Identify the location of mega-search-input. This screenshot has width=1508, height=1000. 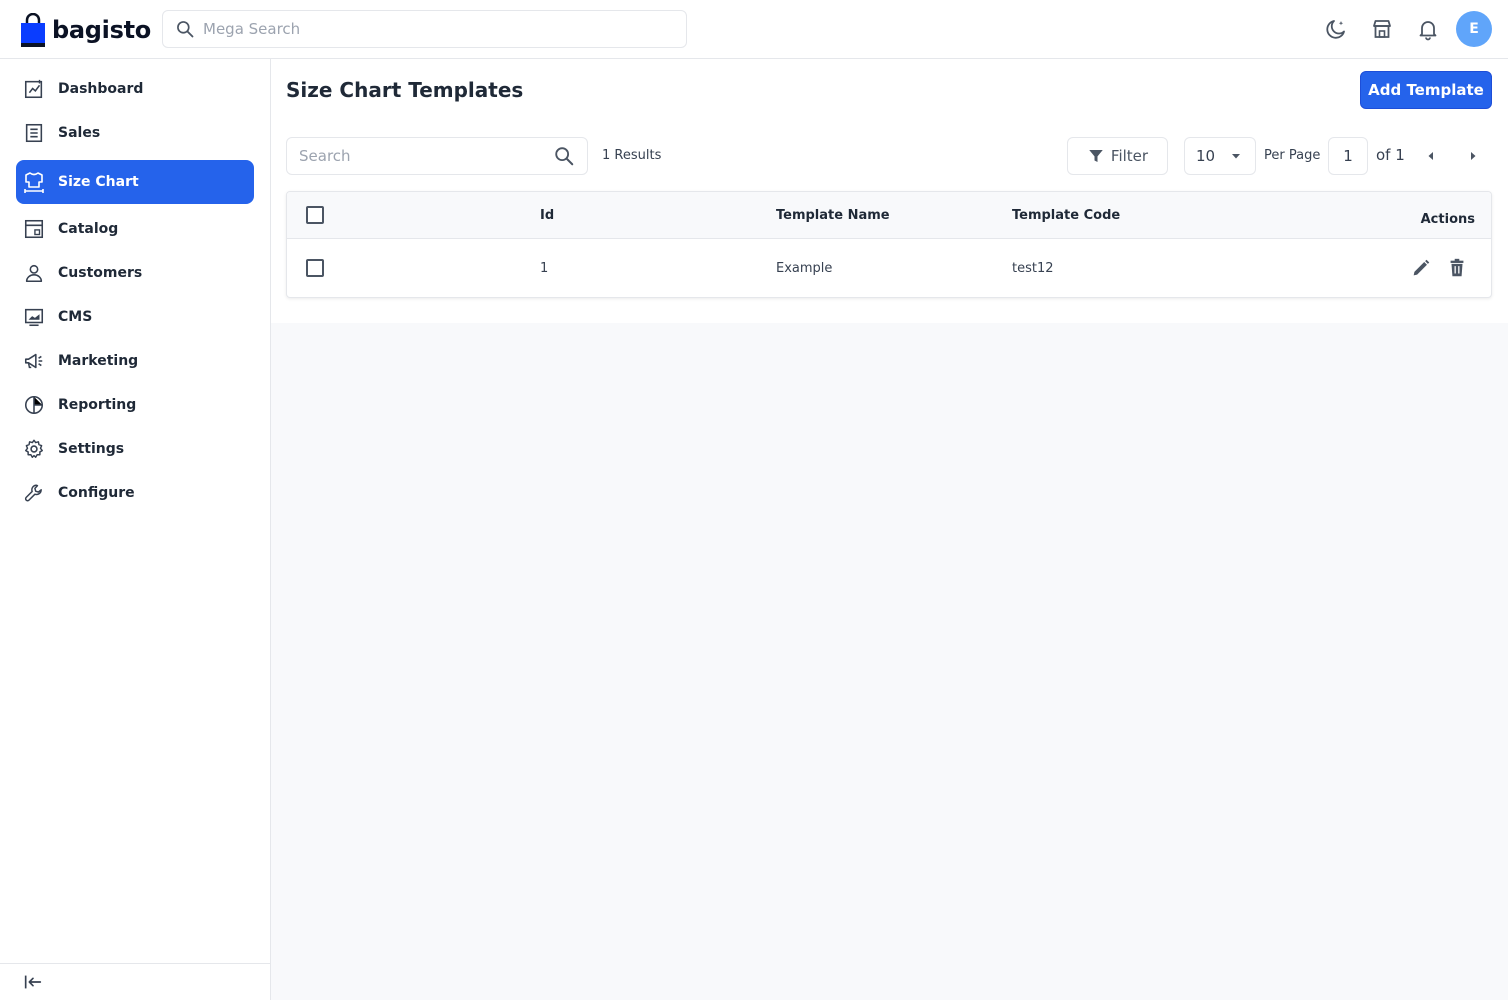
(433, 29).